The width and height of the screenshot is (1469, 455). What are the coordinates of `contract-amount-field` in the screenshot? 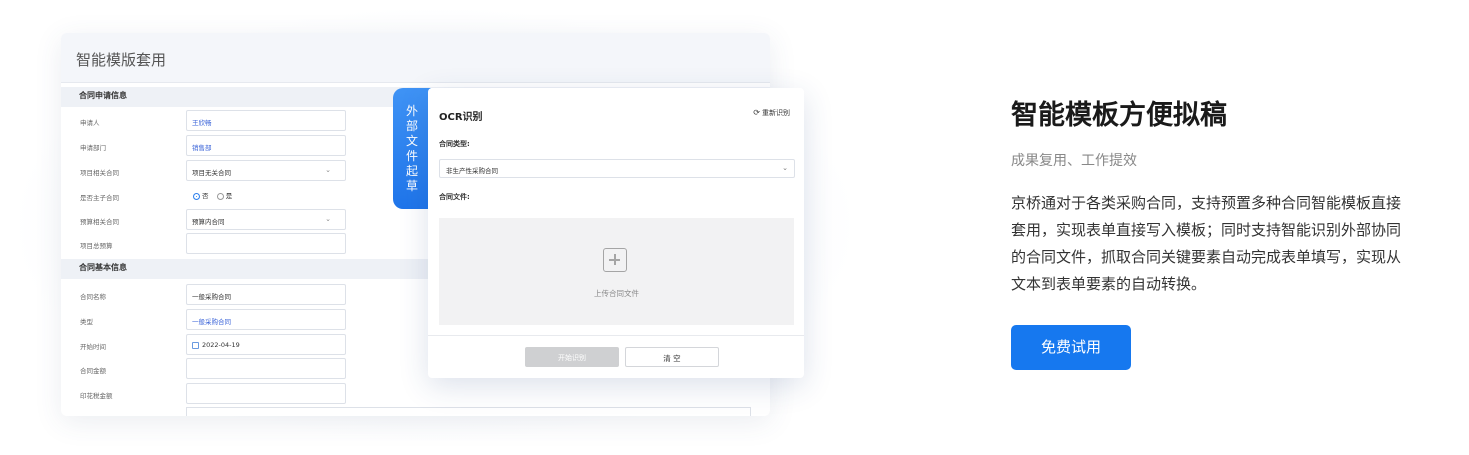 It's located at (266, 368).